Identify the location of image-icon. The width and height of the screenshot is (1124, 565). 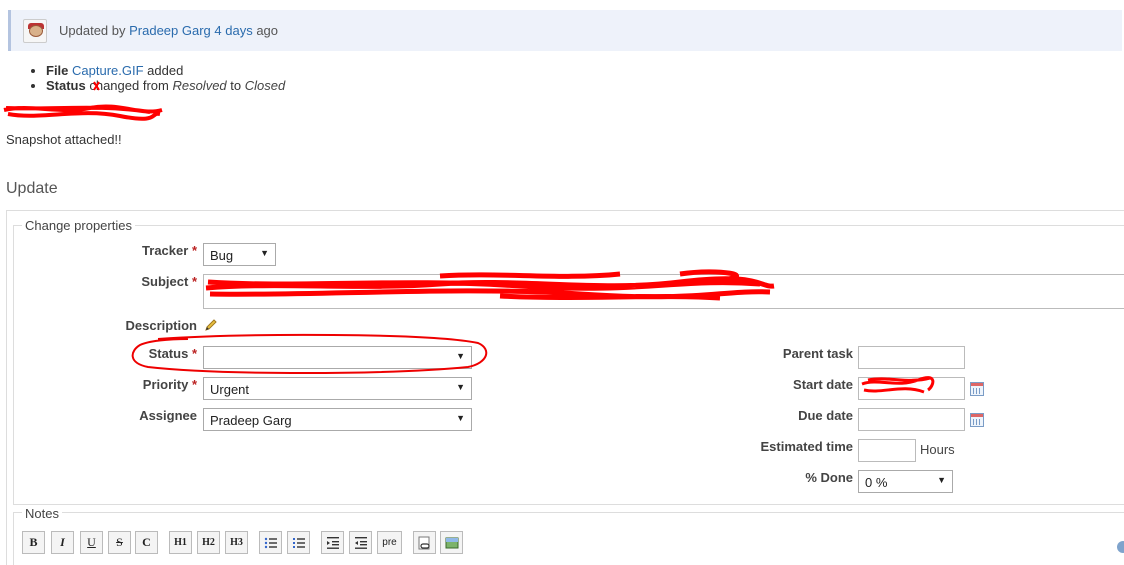
(451, 543).